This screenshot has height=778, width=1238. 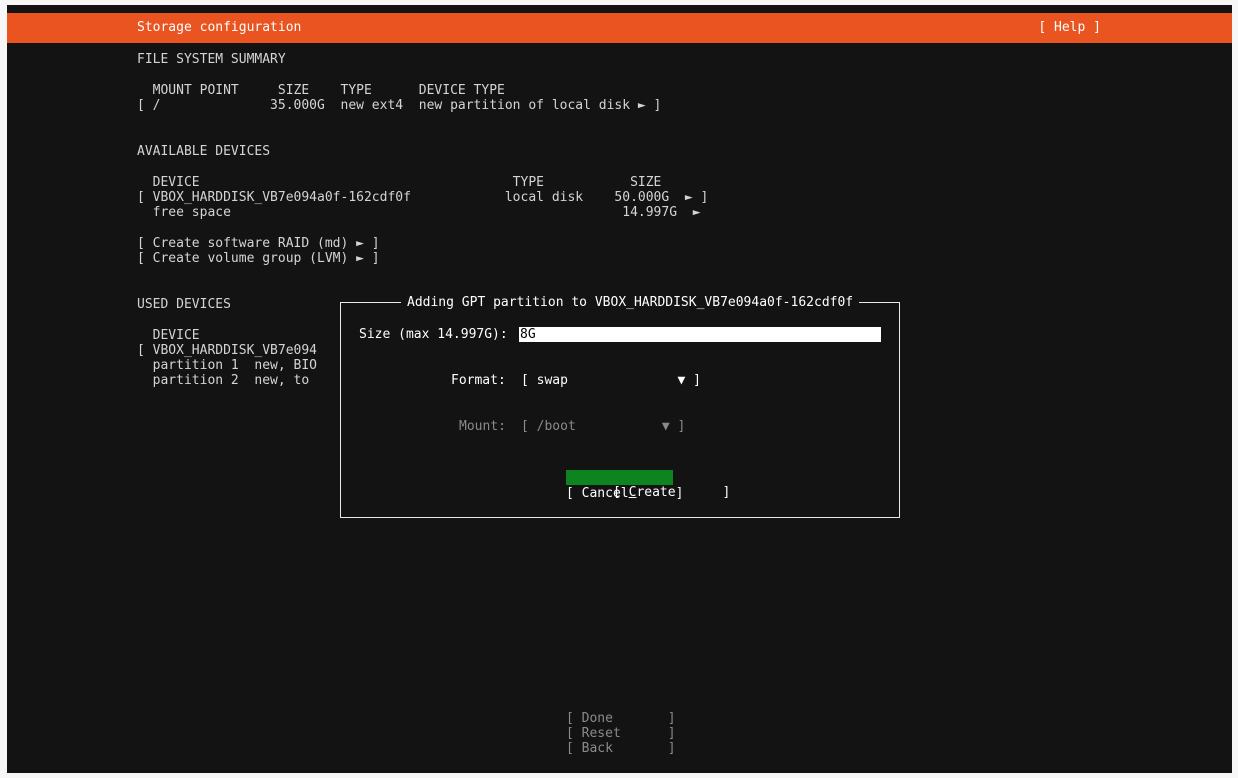 I want to click on available-devices-columns: DEVICE TYPE SIZE, so click(x=399, y=182).